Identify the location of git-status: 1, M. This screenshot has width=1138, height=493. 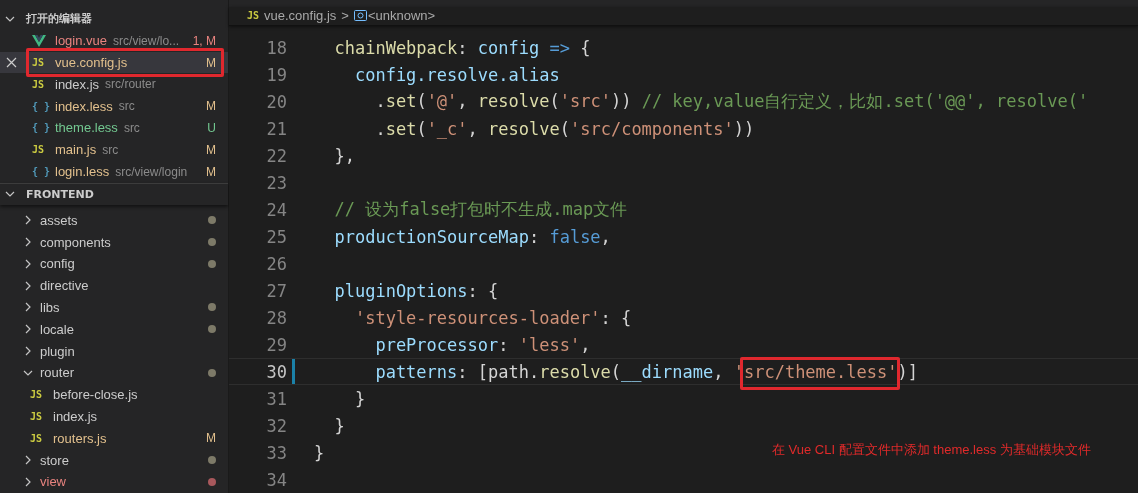
(204, 40).